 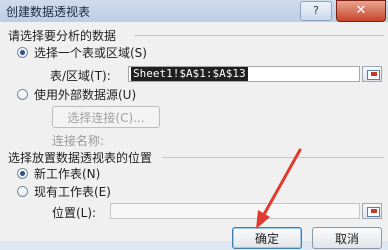 What do you see at coordinates (279, 188) in the screenshot?
I see `annotation-arrow` at bounding box center [279, 188].